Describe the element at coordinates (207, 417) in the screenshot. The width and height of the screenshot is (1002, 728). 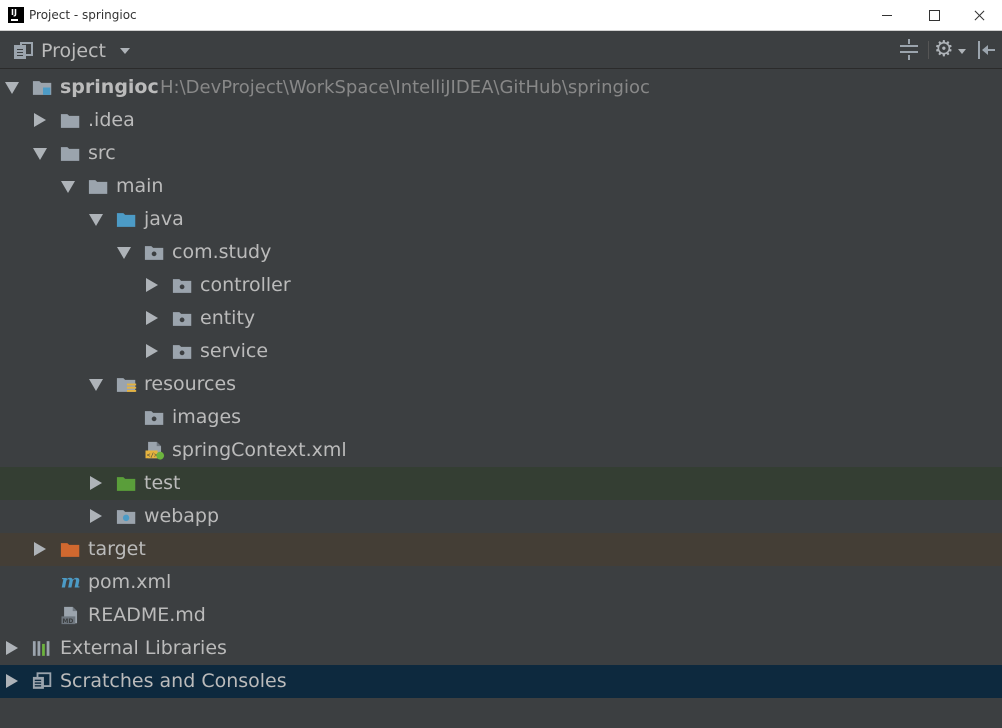
I see `tree-item-label: images` at that location.